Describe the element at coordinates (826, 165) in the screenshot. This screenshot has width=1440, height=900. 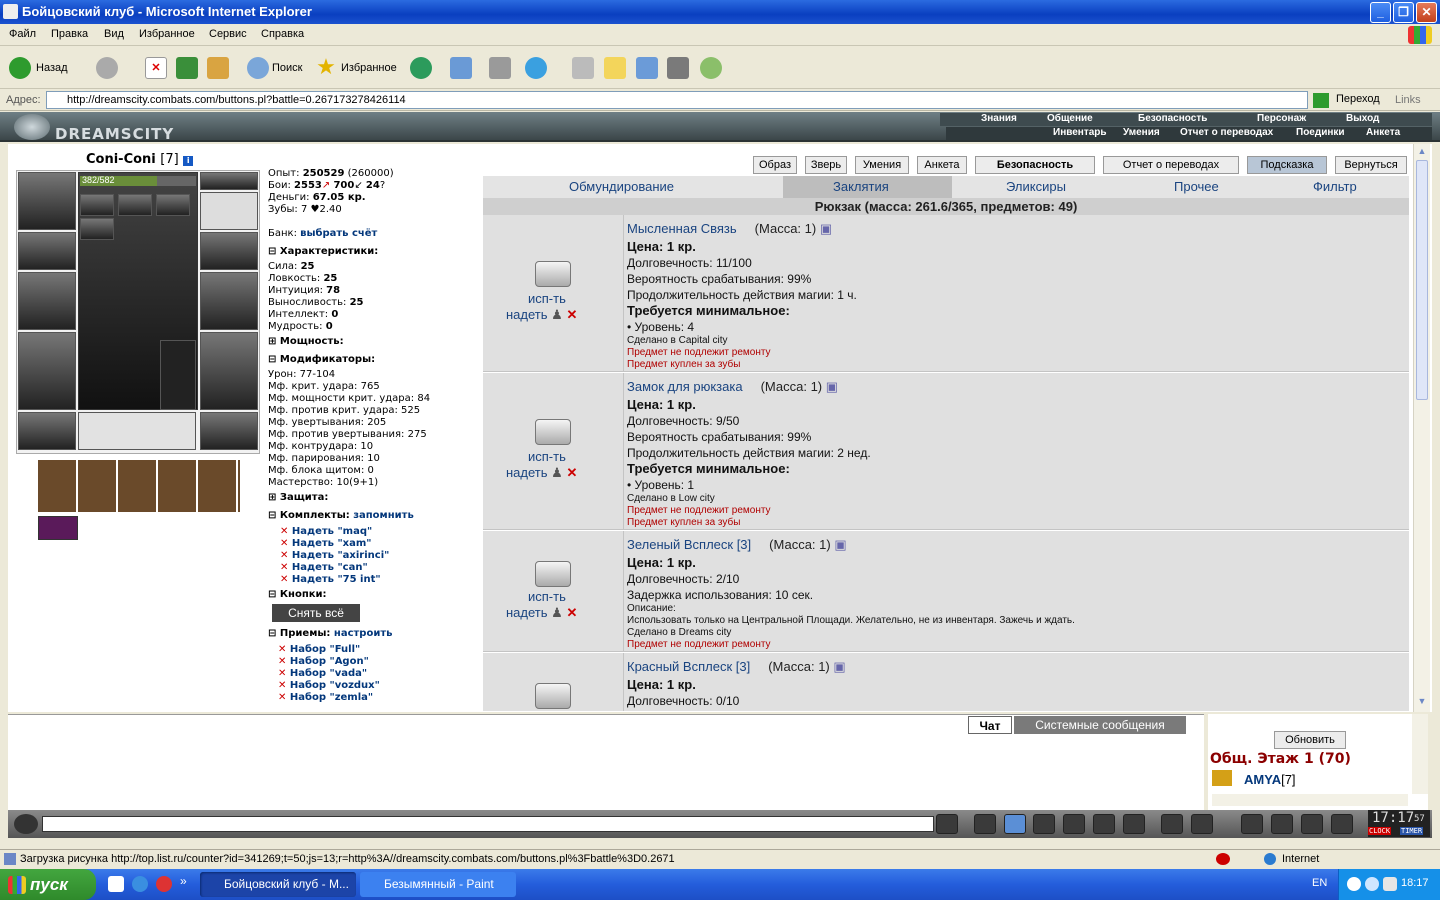
I see `pet-button: Зверь` at that location.